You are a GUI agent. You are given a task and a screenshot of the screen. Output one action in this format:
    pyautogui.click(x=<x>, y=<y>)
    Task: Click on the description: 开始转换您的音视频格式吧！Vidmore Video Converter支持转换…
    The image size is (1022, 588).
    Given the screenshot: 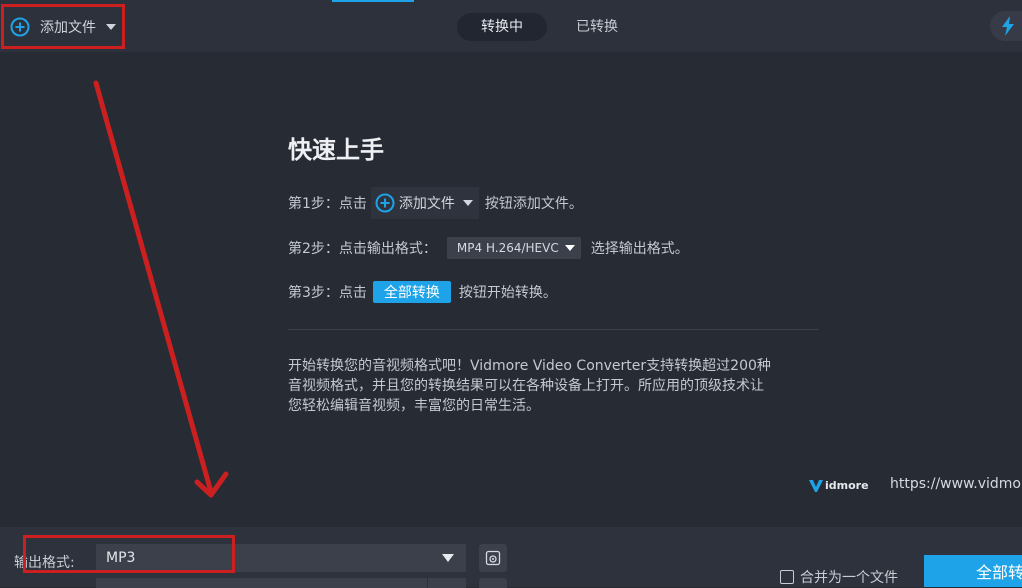 What is the action you would take?
    pyautogui.click(x=553, y=386)
    